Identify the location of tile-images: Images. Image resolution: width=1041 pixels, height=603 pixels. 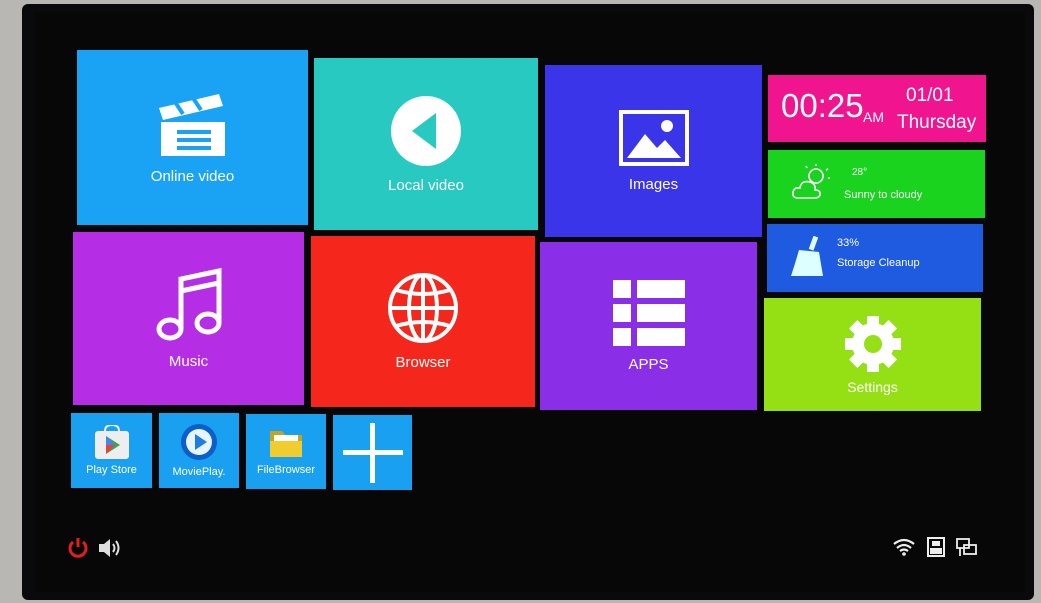
(653, 151).